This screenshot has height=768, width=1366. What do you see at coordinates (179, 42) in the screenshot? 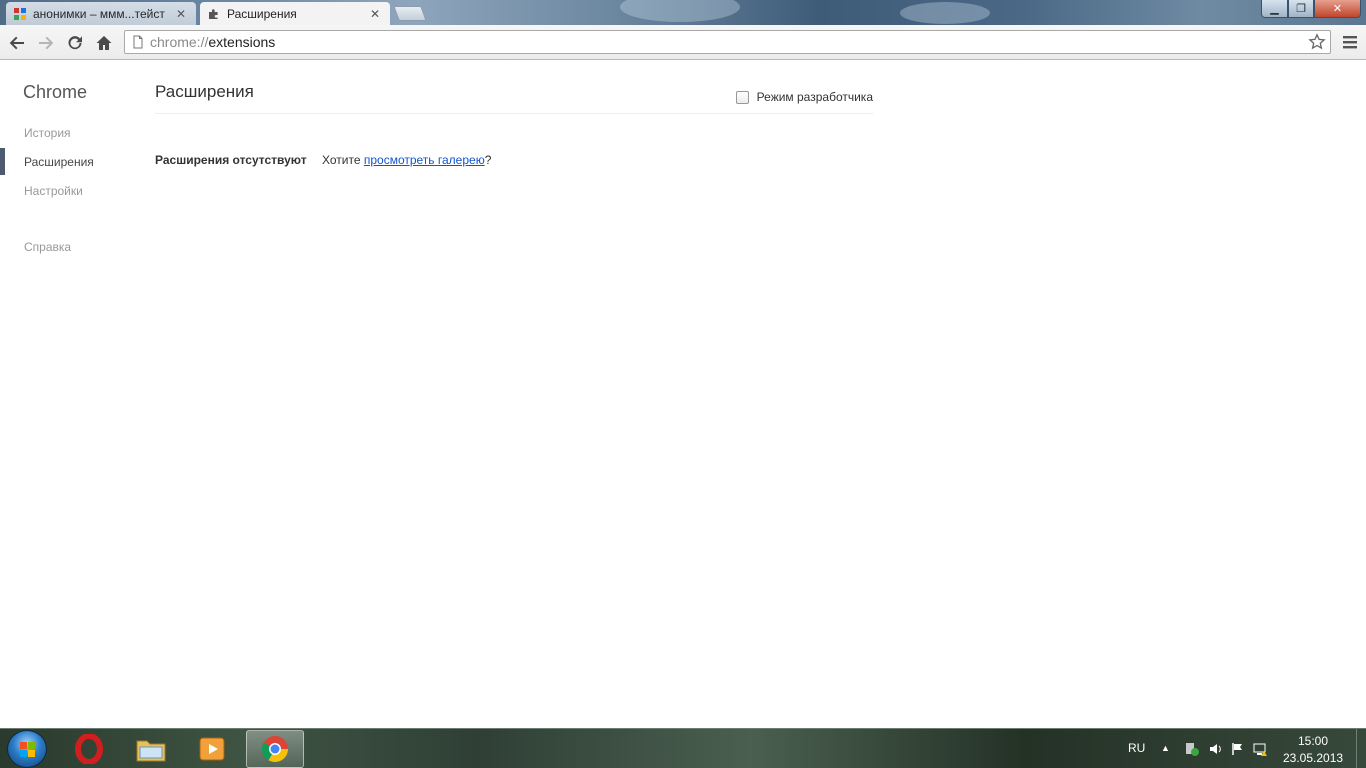
I see `url-scheme: chrome://` at bounding box center [179, 42].